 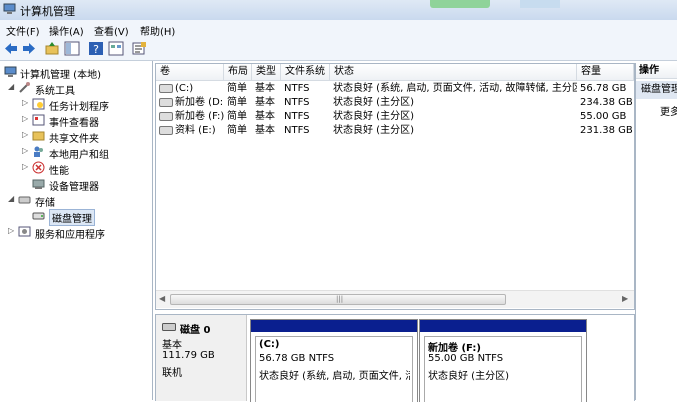 What do you see at coordinates (96, 48) in the screenshot?
I see `help-icon: ?` at bounding box center [96, 48].